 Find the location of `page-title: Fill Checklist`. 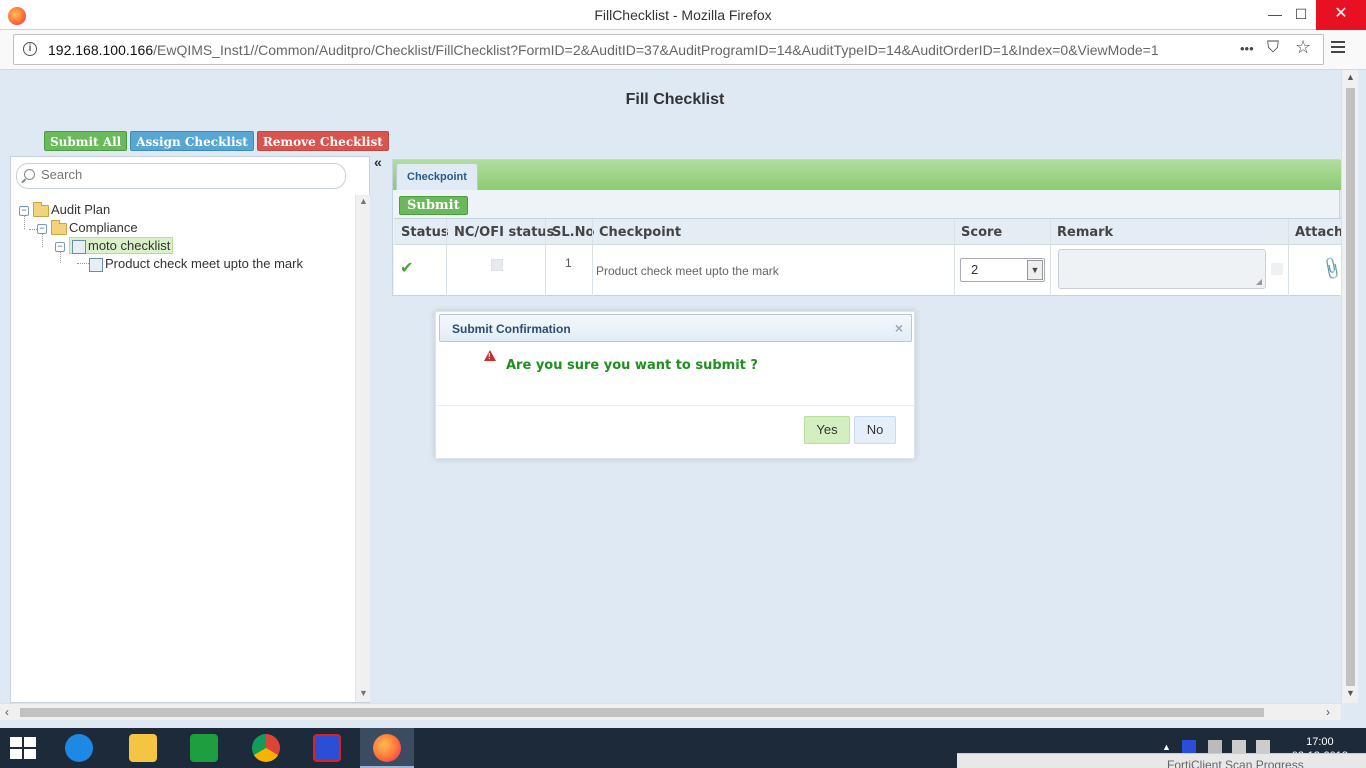

page-title: Fill Checklist is located at coordinates (675, 99).